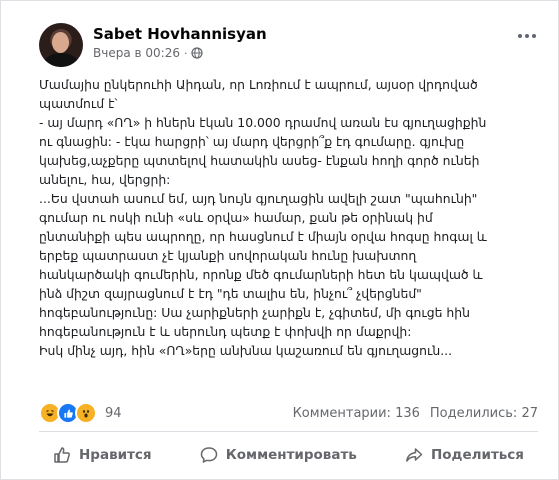 The image size is (559, 480). Describe the element at coordinates (291, 455) in the screenshot. I see `comment-label: Комментировать` at that location.